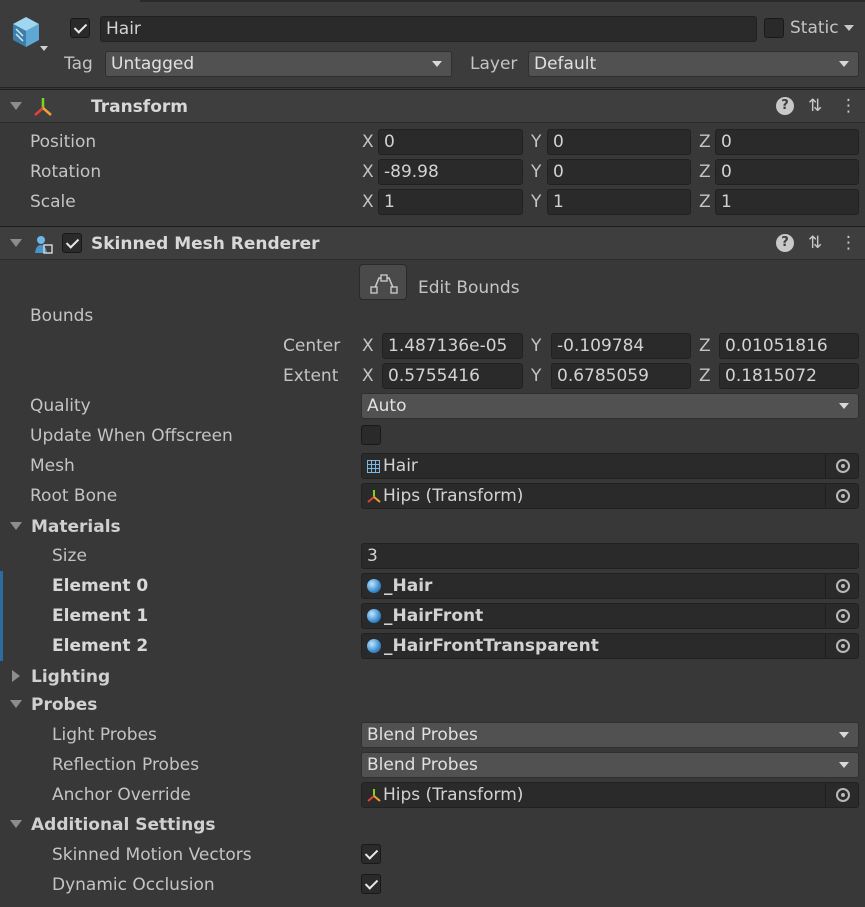  What do you see at coordinates (849, 28) in the screenshot?
I see `static-dropdown-icon` at bounding box center [849, 28].